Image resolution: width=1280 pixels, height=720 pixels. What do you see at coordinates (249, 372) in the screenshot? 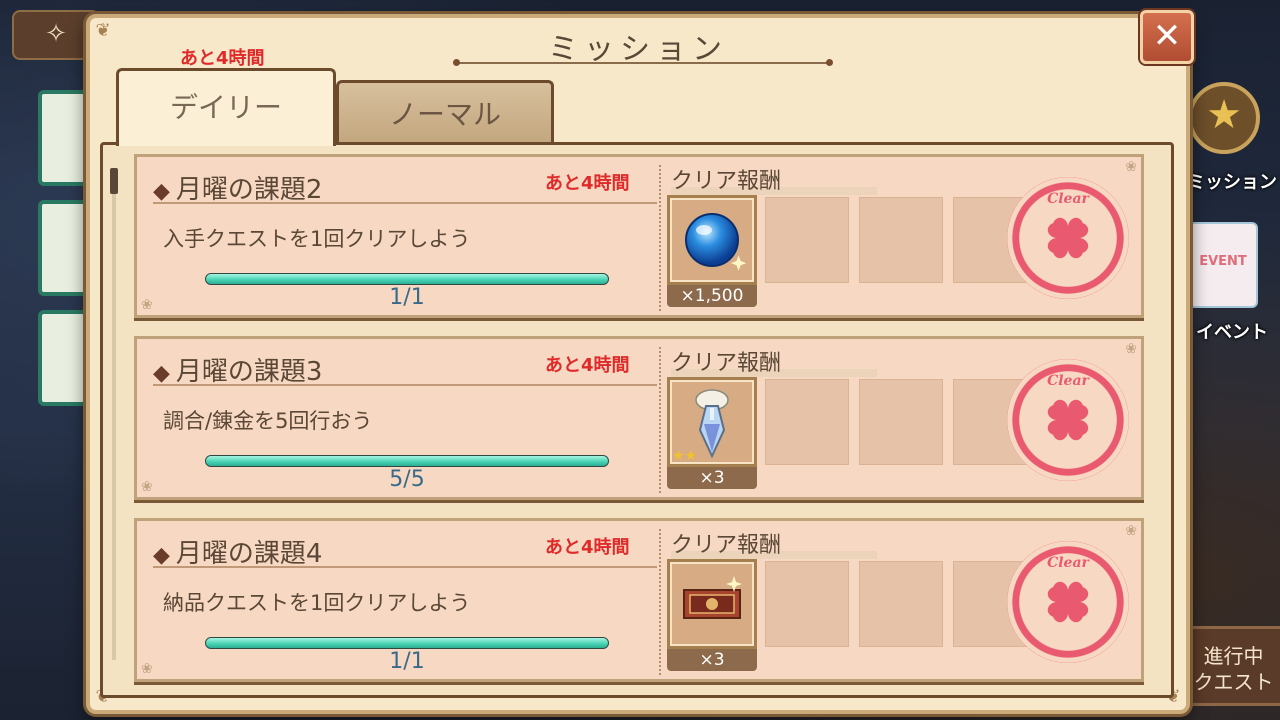
I see `mission-title-text: 月曜の課題3` at bounding box center [249, 372].